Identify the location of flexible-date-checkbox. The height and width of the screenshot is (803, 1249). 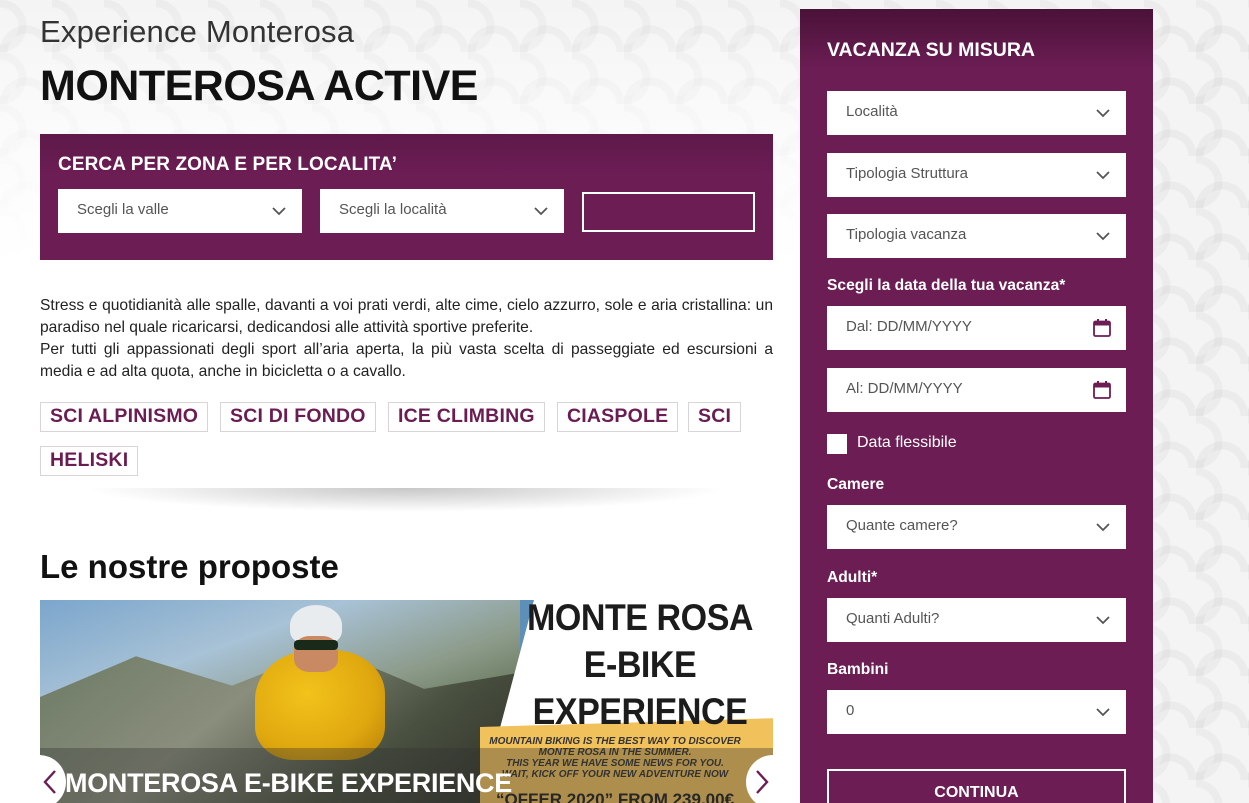
(837, 444).